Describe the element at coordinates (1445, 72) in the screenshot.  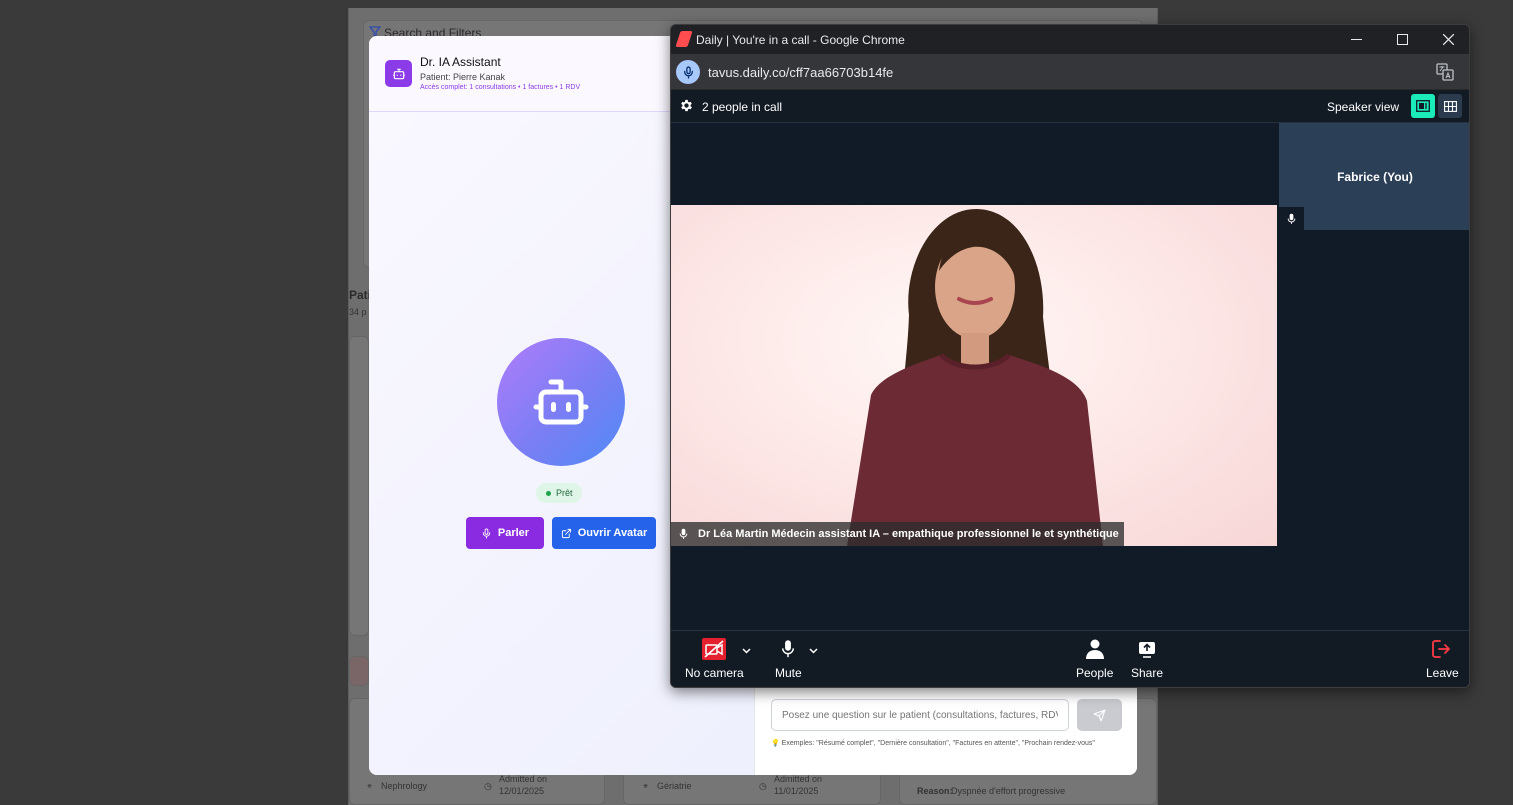
I see `translate-icon` at that location.